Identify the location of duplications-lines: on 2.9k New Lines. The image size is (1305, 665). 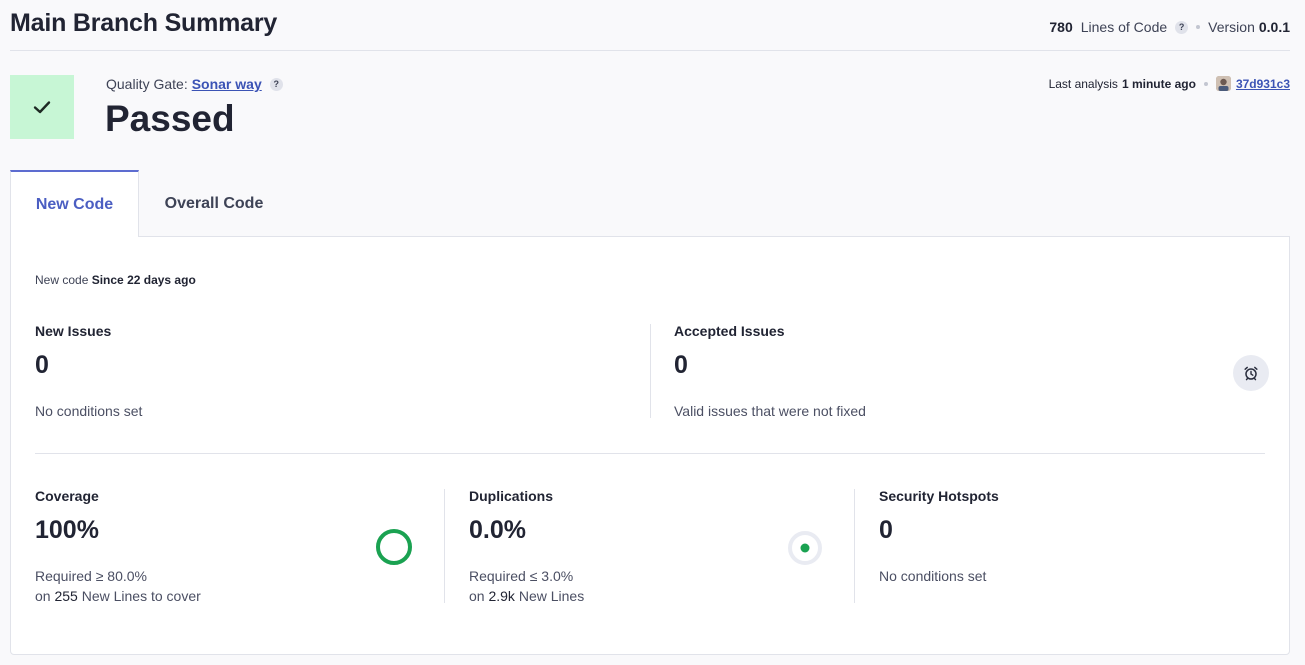
(526, 596).